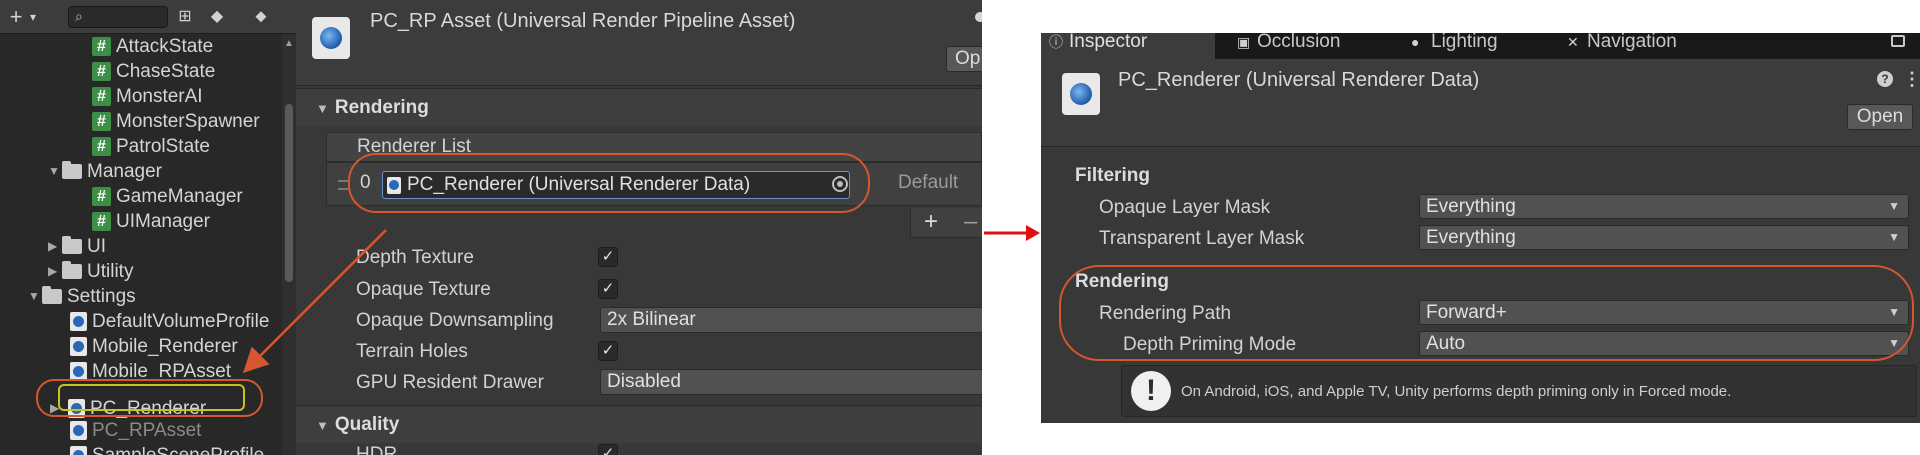  Describe the element at coordinates (978, 17) in the screenshot. I see `help-icon` at that location.